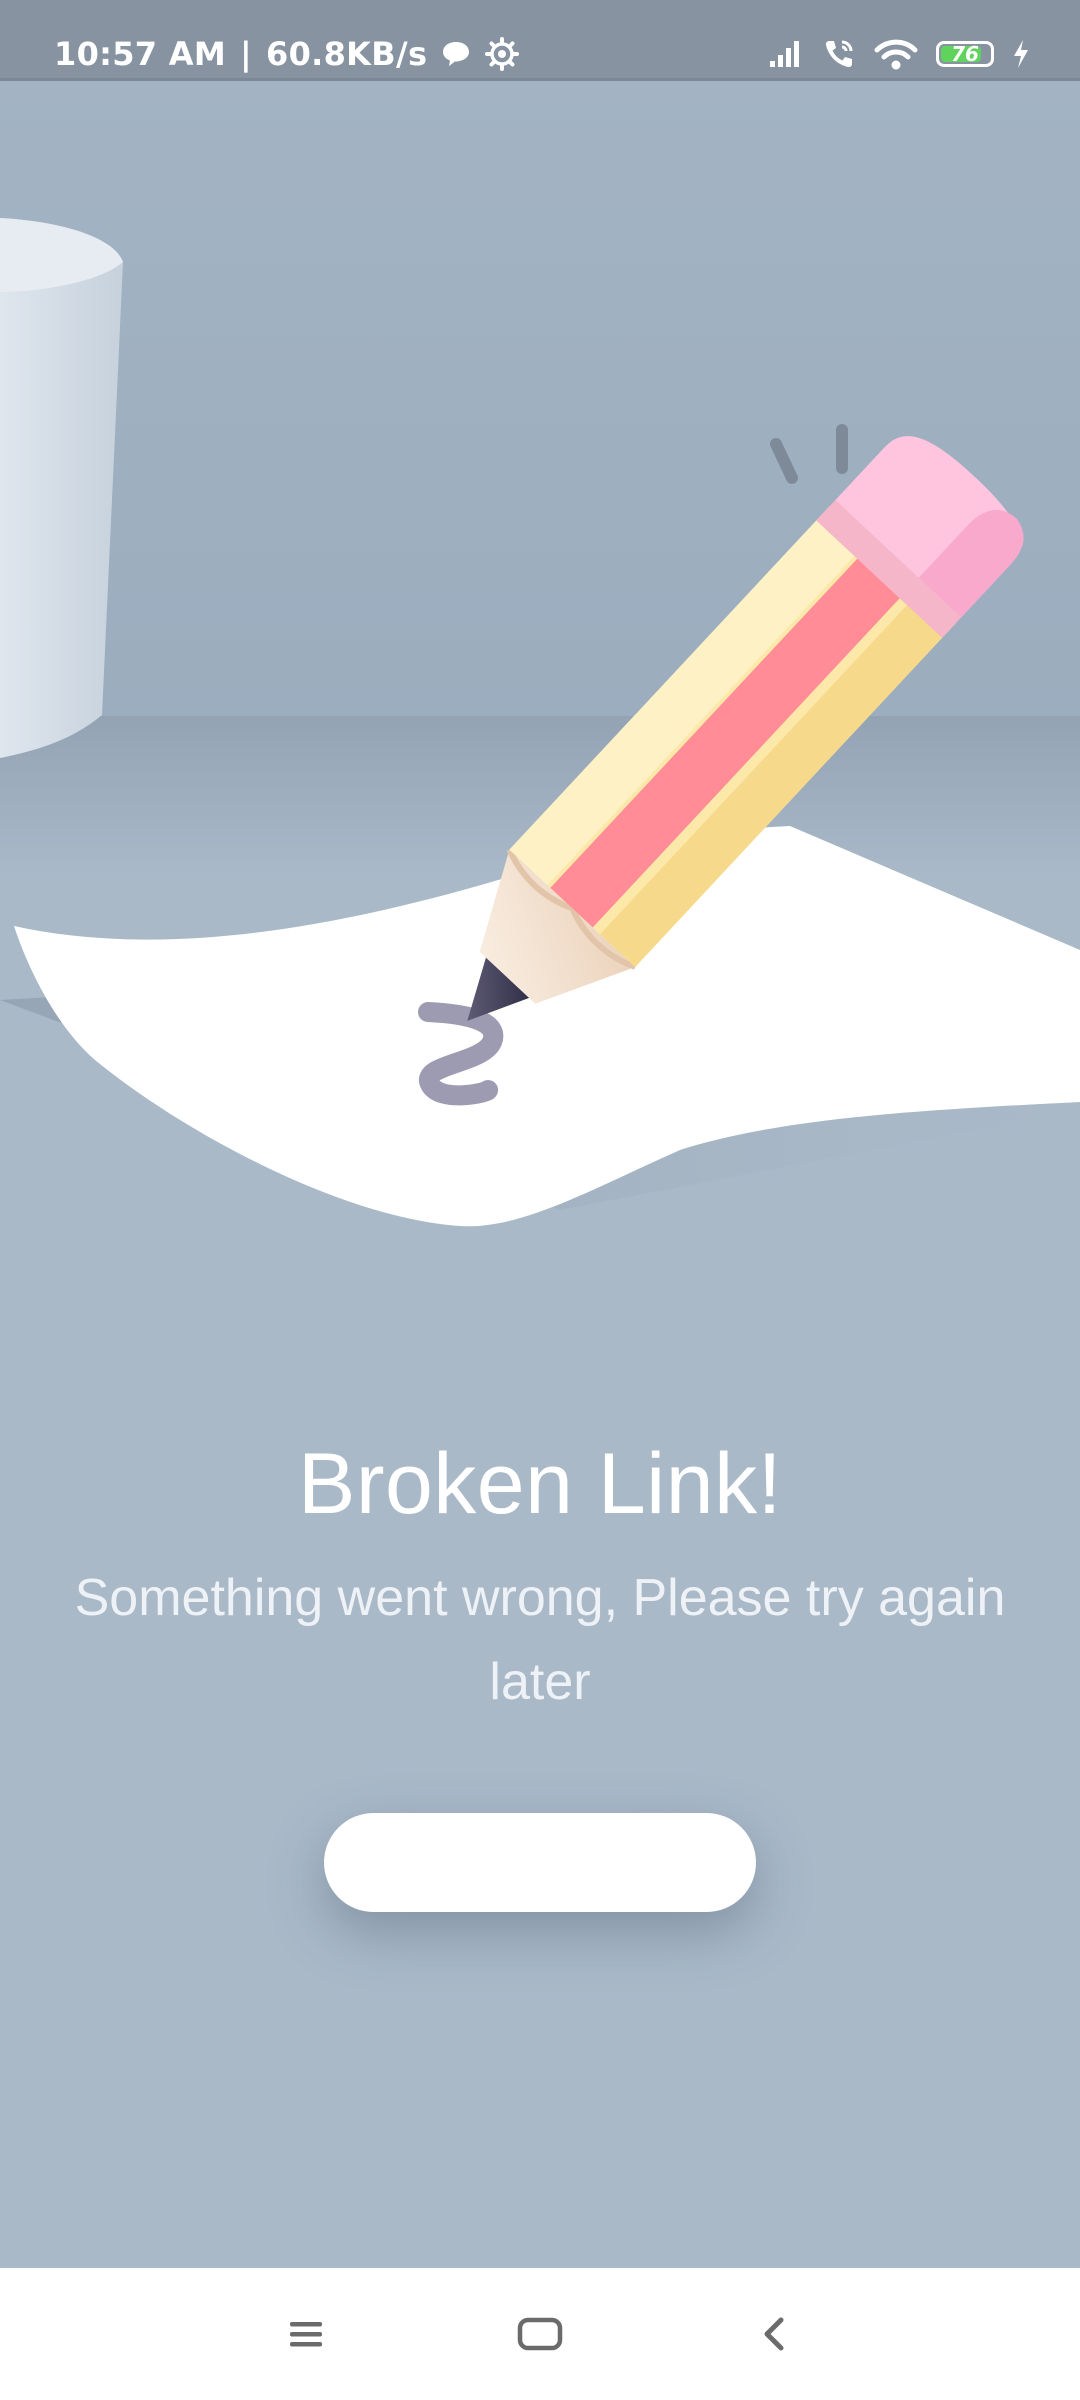 Image resolution: width=1080 pixels, height=2400 pixels. What do you see at coordinates (502, 54) in the screenshot?
I see `gear-icon` at bounding box center [502, 54].